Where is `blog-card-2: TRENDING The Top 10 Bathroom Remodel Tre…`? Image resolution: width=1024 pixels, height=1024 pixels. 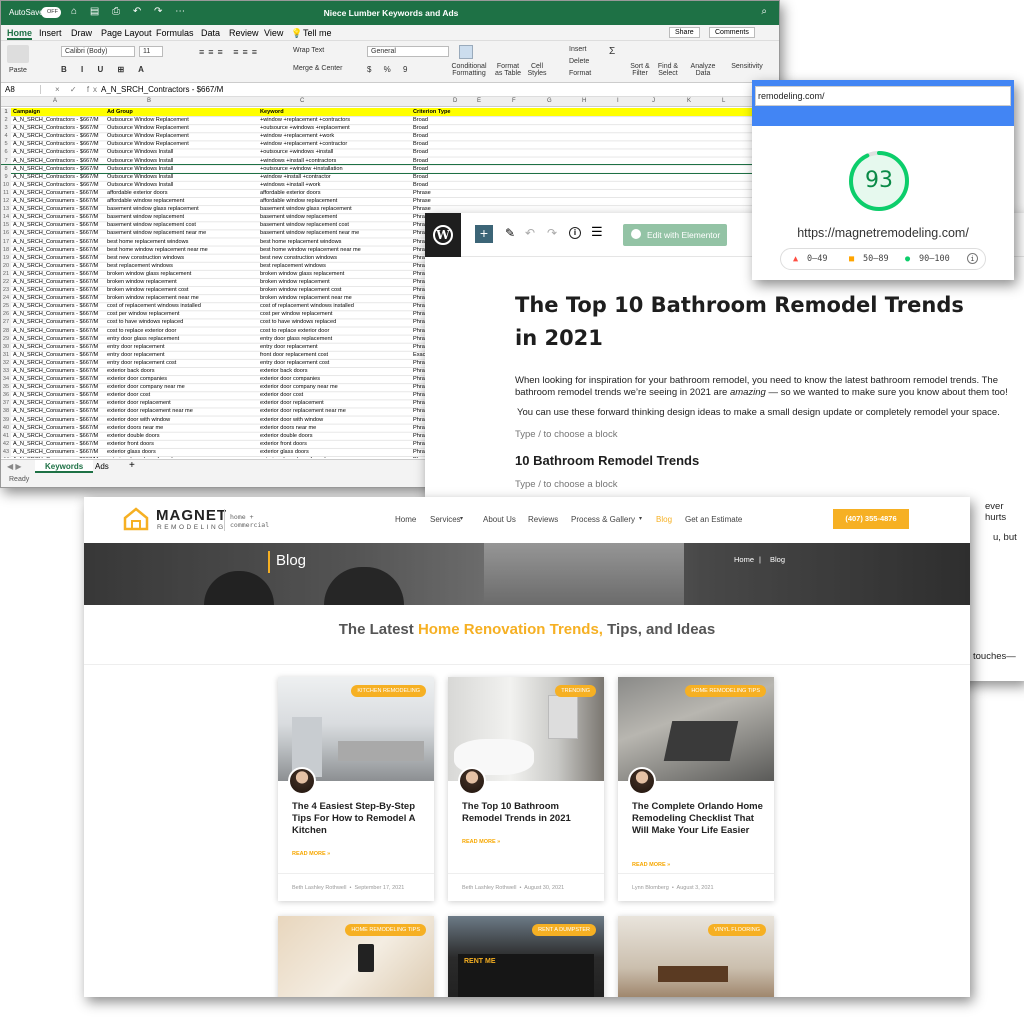 blog-card-2: TRENDING The Top 10 Bathroom Remodel Tre… is located at coordinates (526, 789).